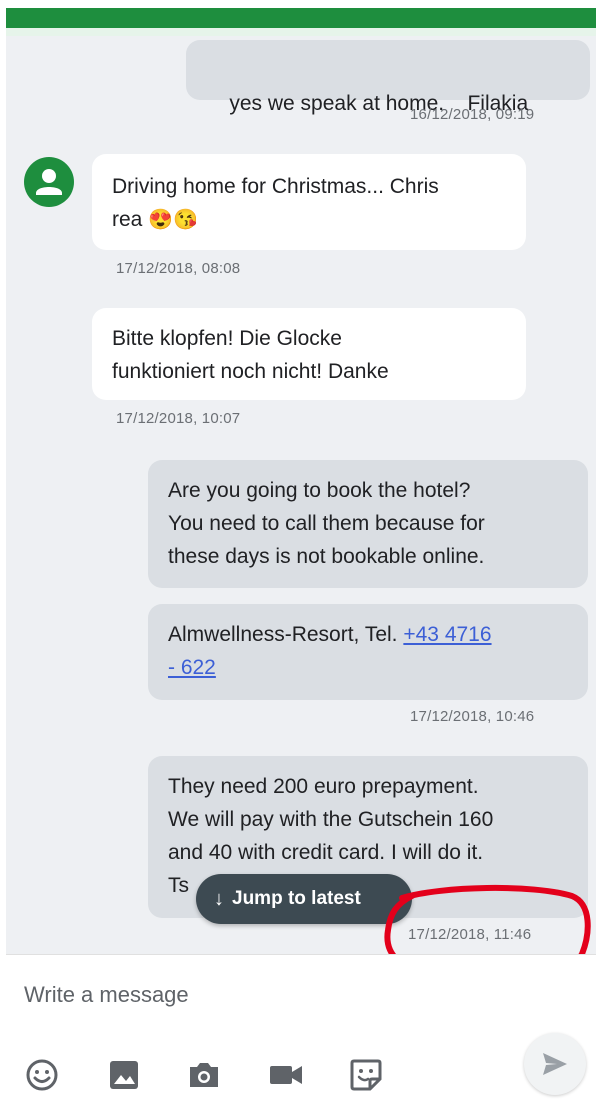 Image resolution: width=597 pixels, height=1101 pixels. Describe the element at coordinates (319, 490) in the screenshot. I see `message-text: Are you going to book the hotel?` at that location.